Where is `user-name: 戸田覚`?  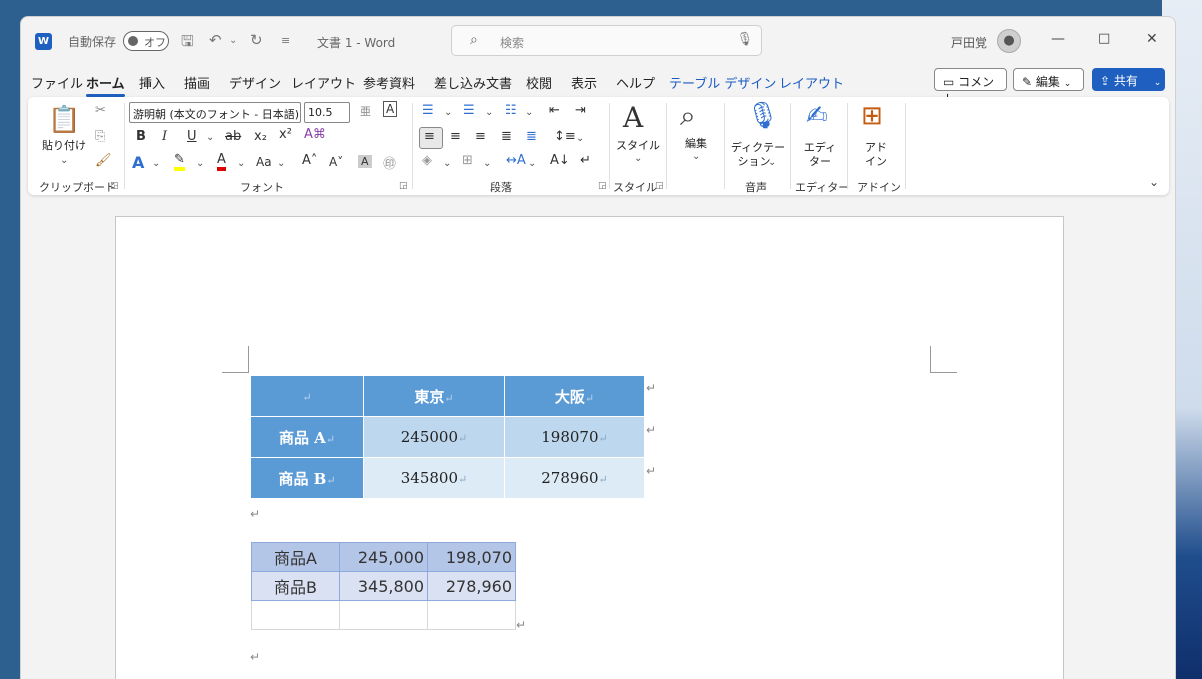
user-name: 戸田覚 is located at coordinates (969, 42).